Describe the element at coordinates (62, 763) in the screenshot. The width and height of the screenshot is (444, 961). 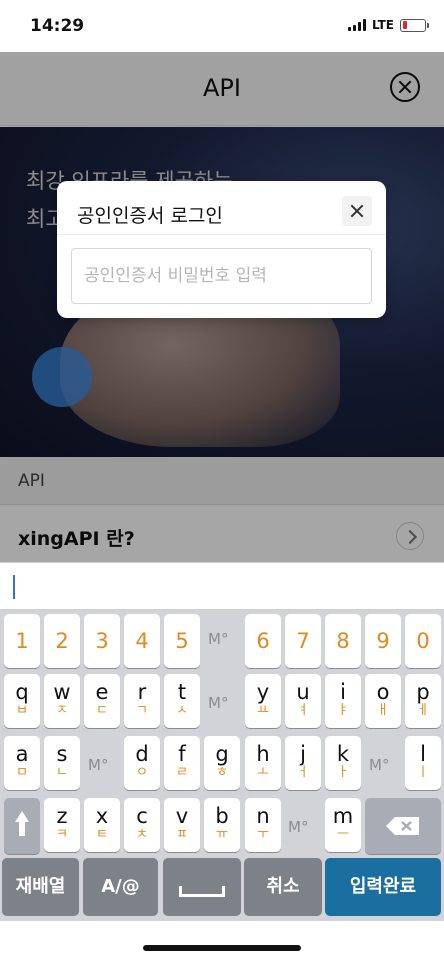
I see `key-s: sㄴ` at that location.